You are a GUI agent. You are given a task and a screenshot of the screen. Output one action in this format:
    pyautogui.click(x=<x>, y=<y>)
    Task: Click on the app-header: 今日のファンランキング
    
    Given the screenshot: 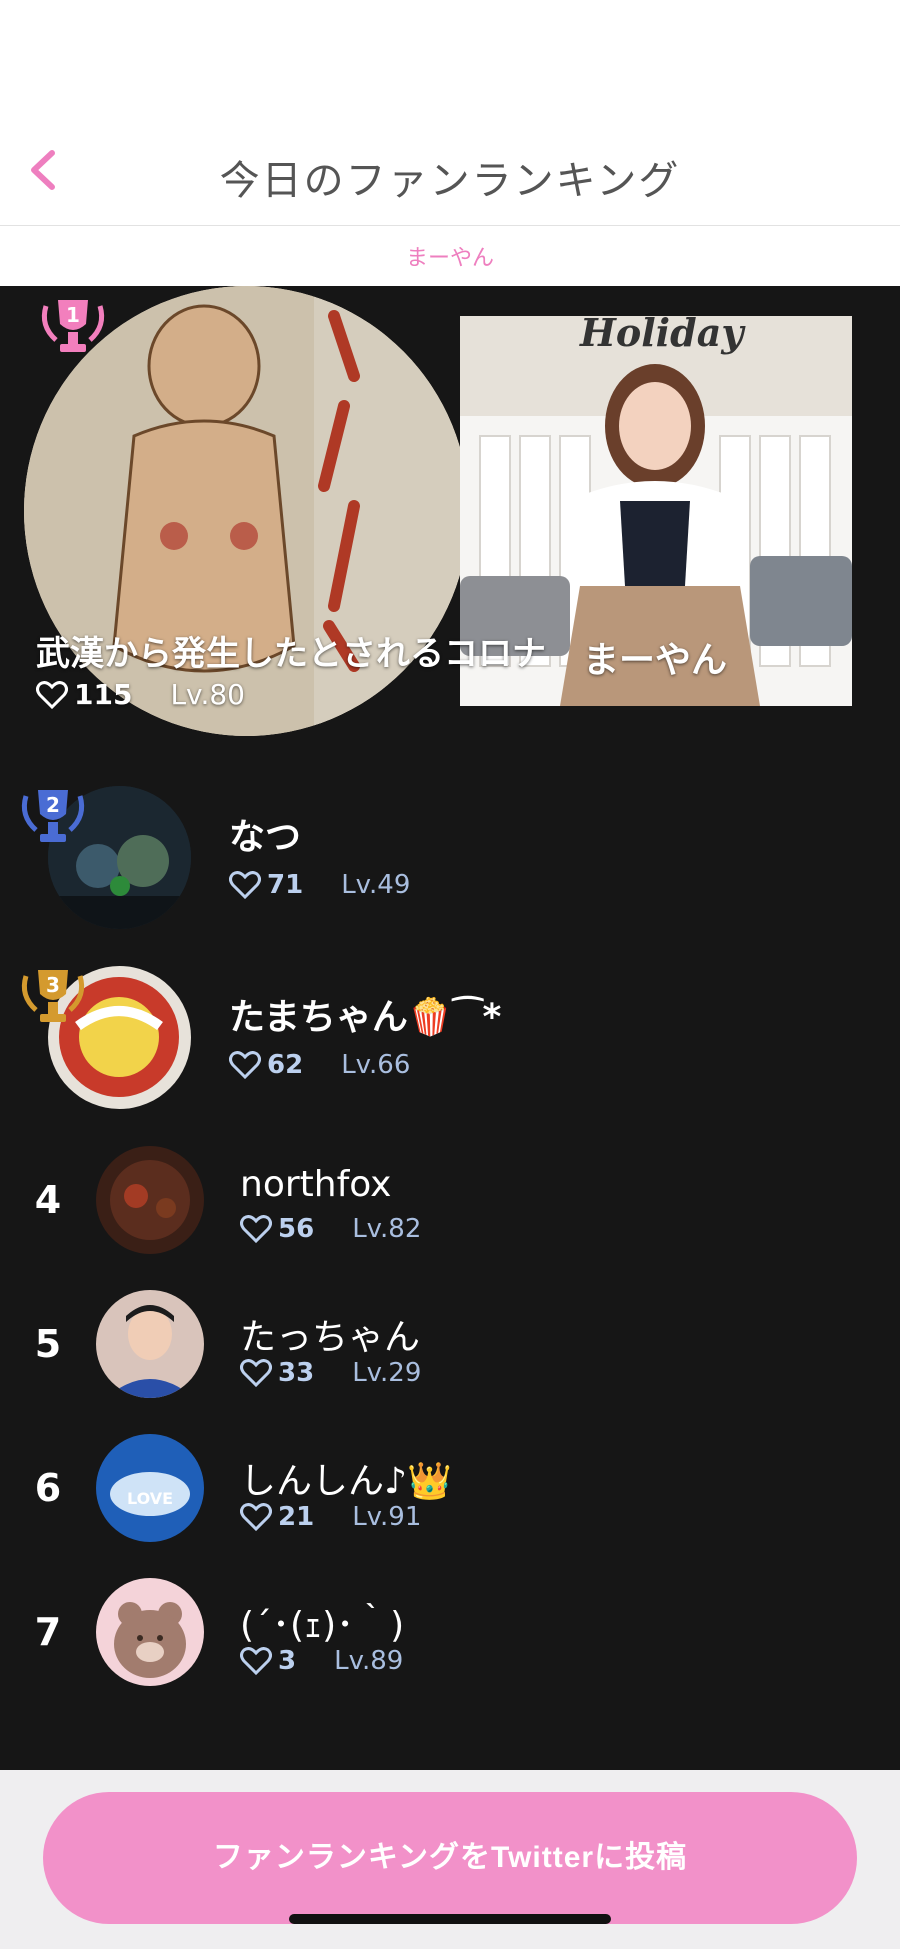 What is the action you would take?
    pyautogui.click(x=450, y=113)
    